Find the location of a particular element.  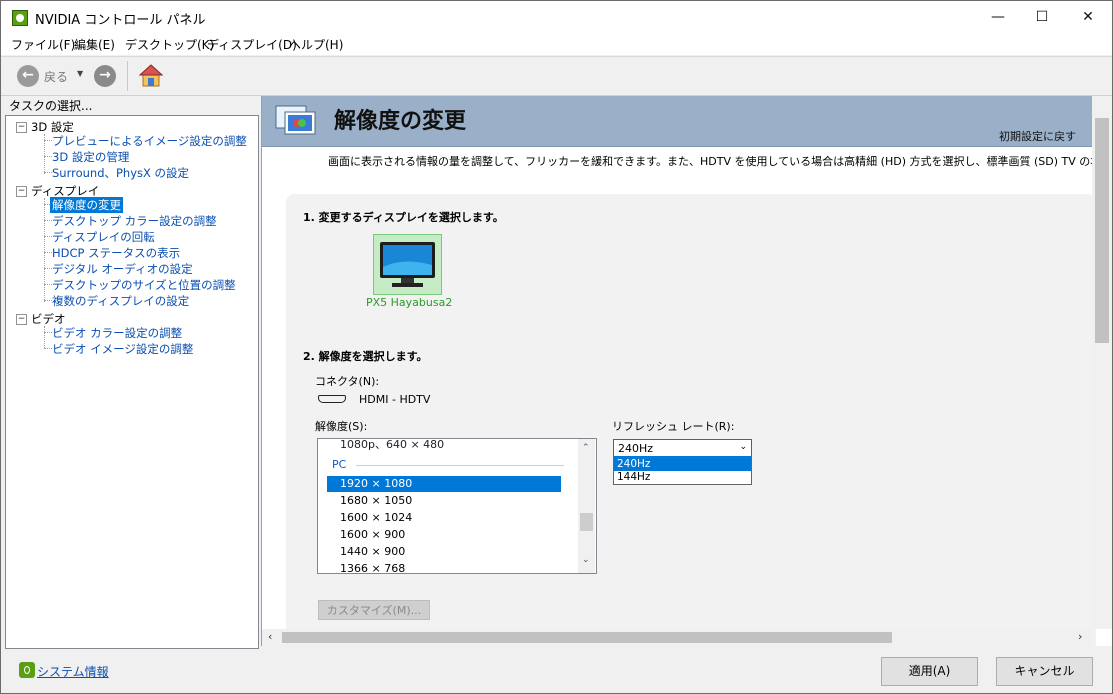

list-item: 1080p、640 × 480 is located at coordinates (392, 445).